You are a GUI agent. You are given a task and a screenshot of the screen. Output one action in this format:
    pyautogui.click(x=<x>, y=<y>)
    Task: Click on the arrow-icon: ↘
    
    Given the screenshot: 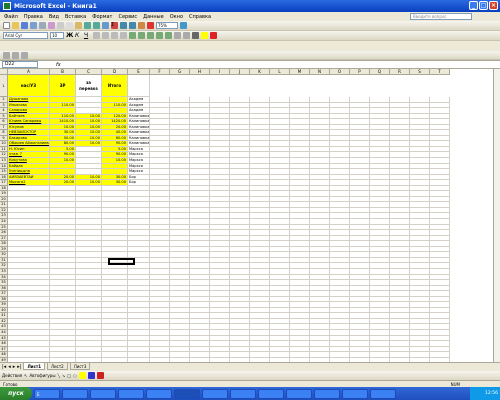 What is the action you would take?
    pyautogui.click(x=63, y=375)
    